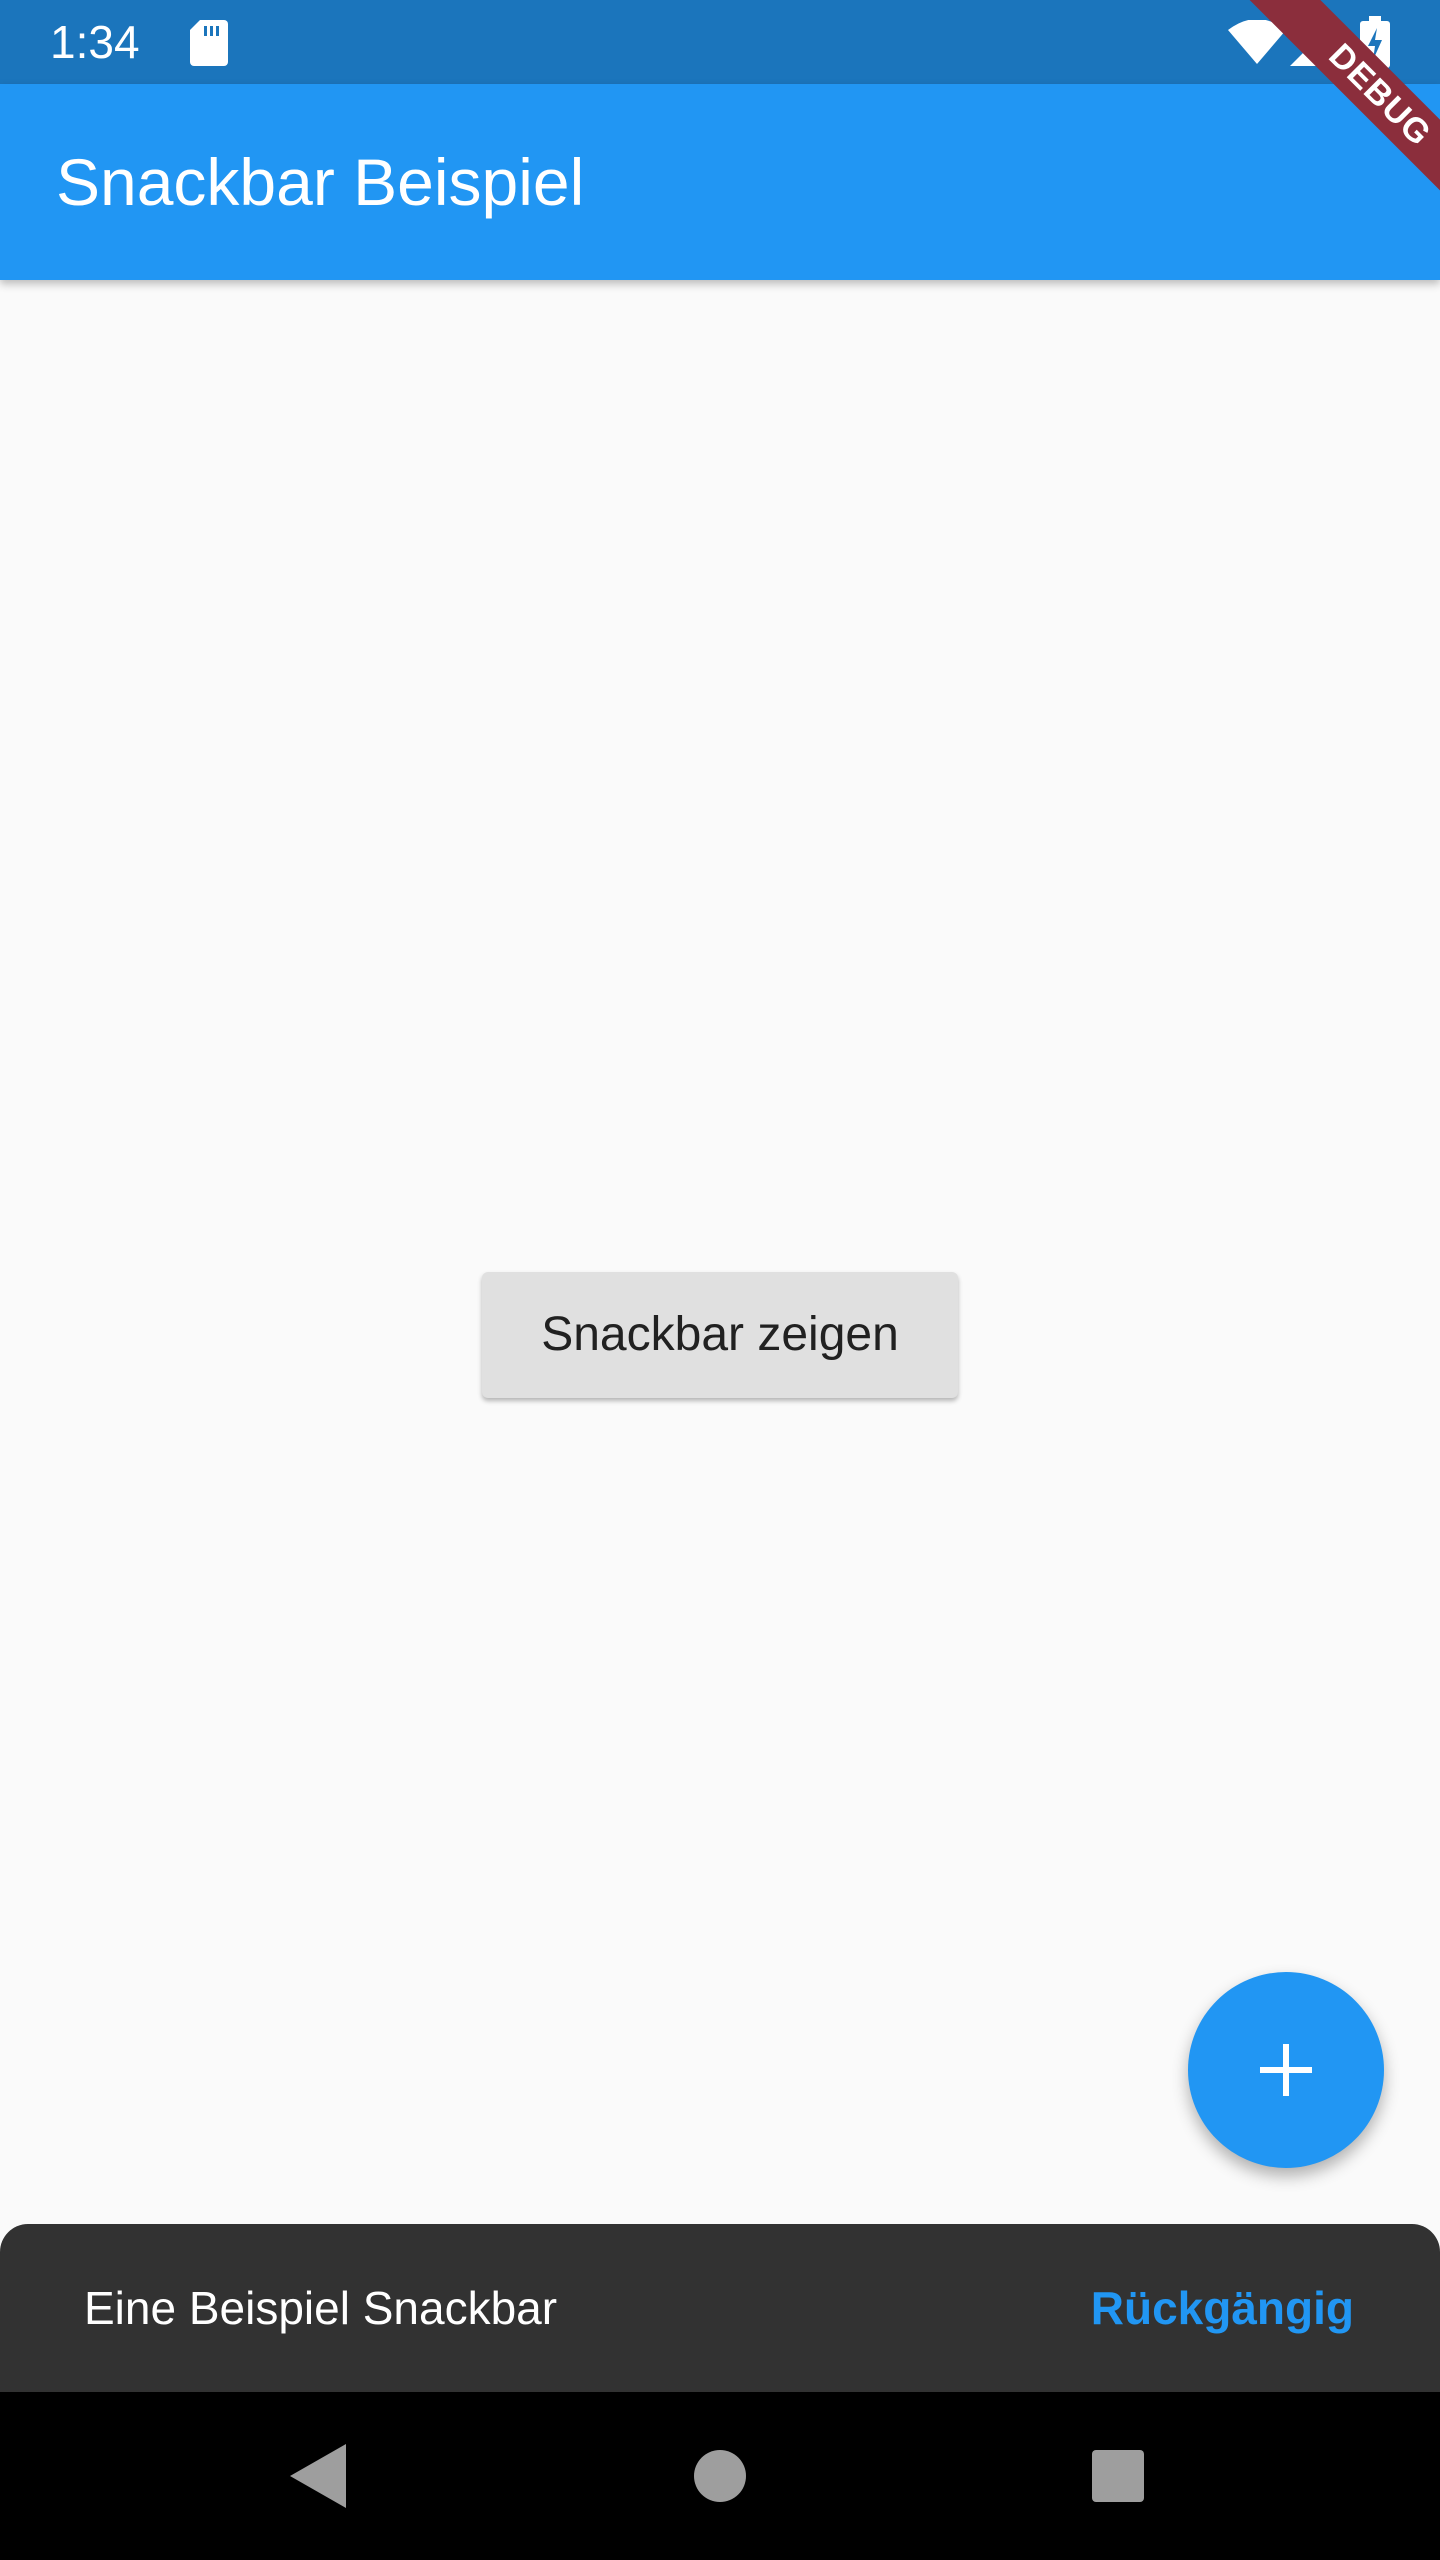  Describe the element at coordinates (321, 2308) in the screenshot. I see `snackbar-message: Eine Beispiel Snackbar` at that location.